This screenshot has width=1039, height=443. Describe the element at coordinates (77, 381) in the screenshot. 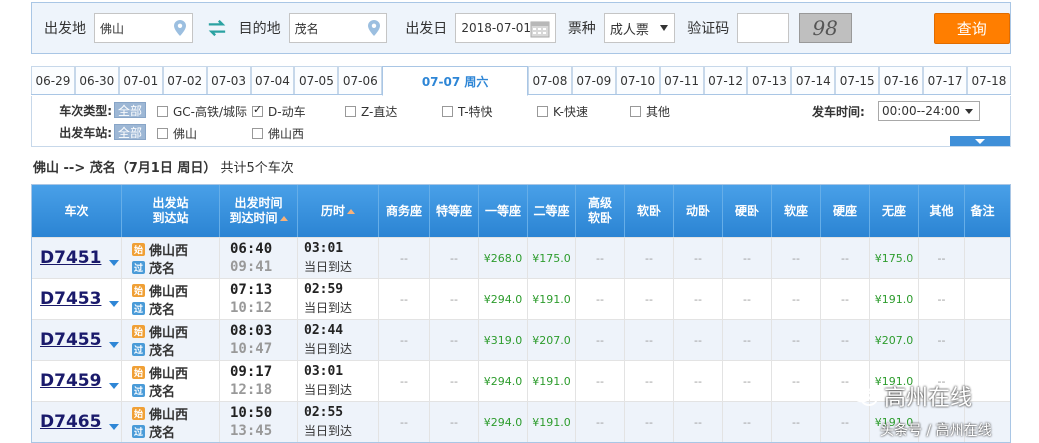

I see `train-number: D7459` at that location.